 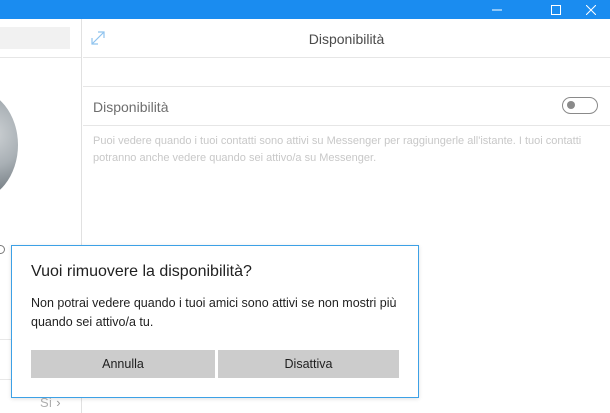 I want to click on close-button, so click(x=591, y=9).